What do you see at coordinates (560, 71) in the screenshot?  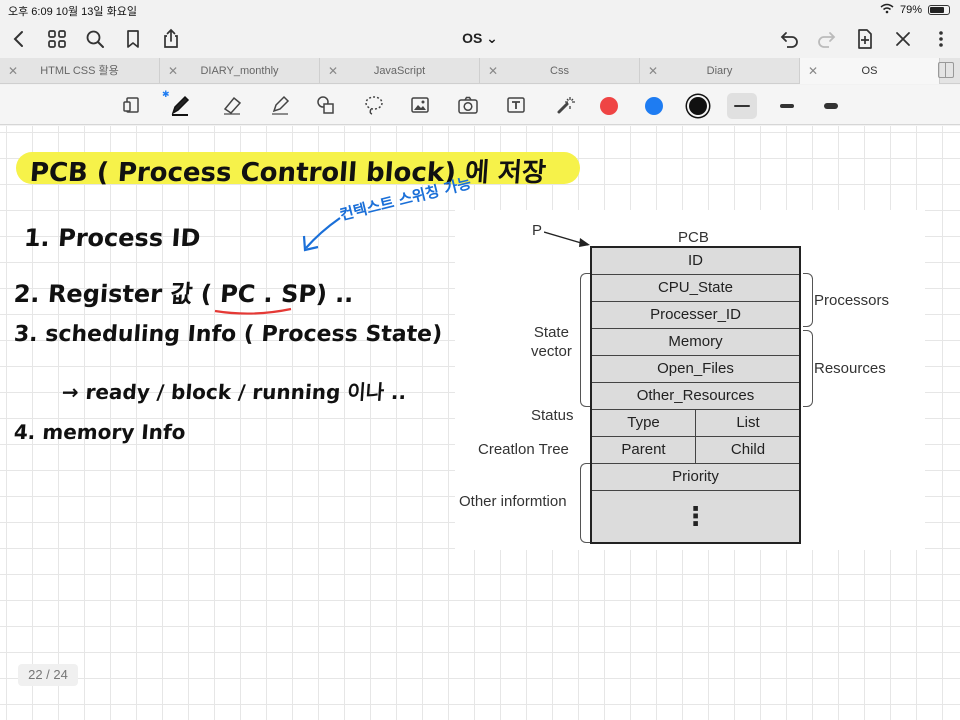 I see `tab-css: ✕ Css` at bounding box center [560, 71].